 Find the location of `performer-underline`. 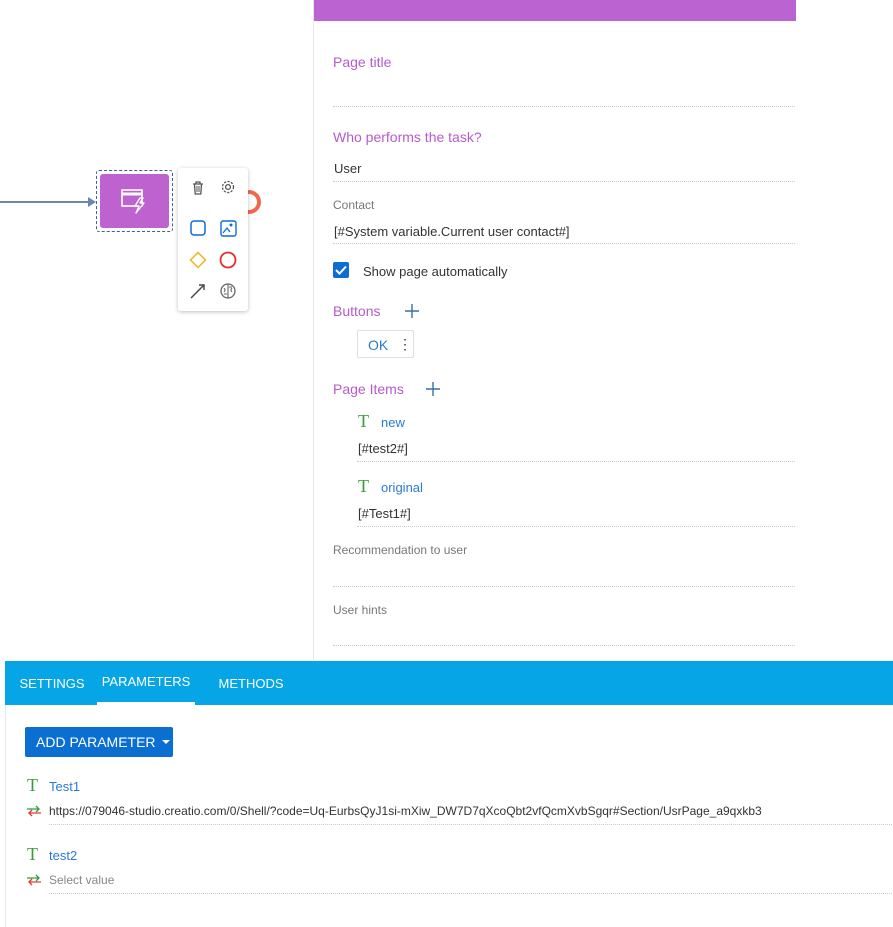

performer-underline is located at coordinates (564, 181).